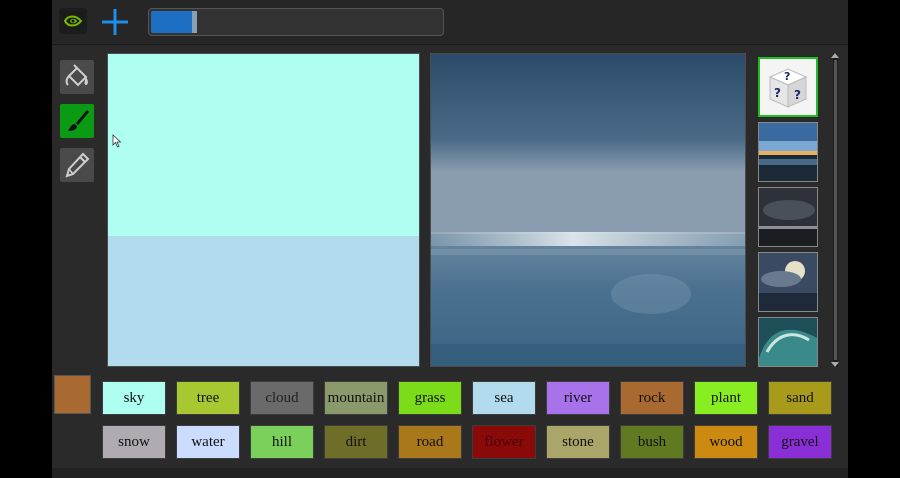 The image size is (900, 478). I want to click on palette-swatch-water: water, so click(208, 442).